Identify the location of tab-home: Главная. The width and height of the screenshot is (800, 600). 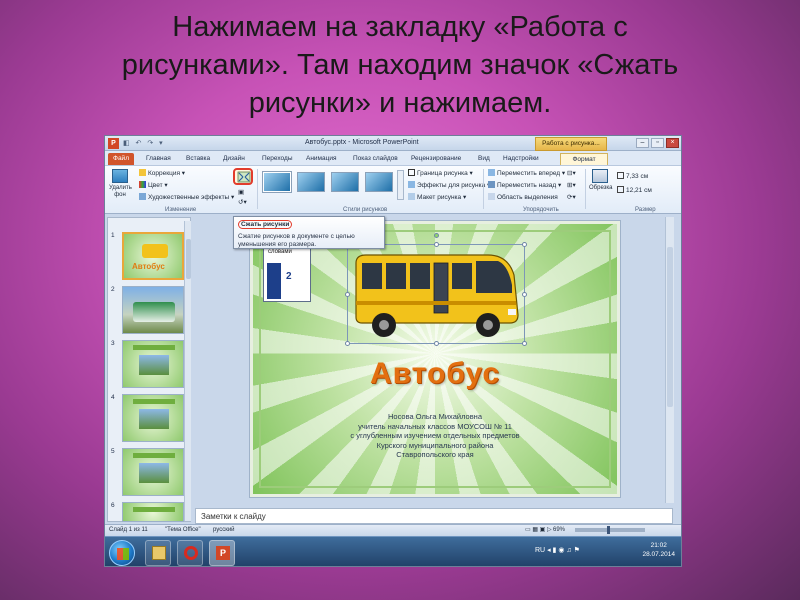
(158, 159).